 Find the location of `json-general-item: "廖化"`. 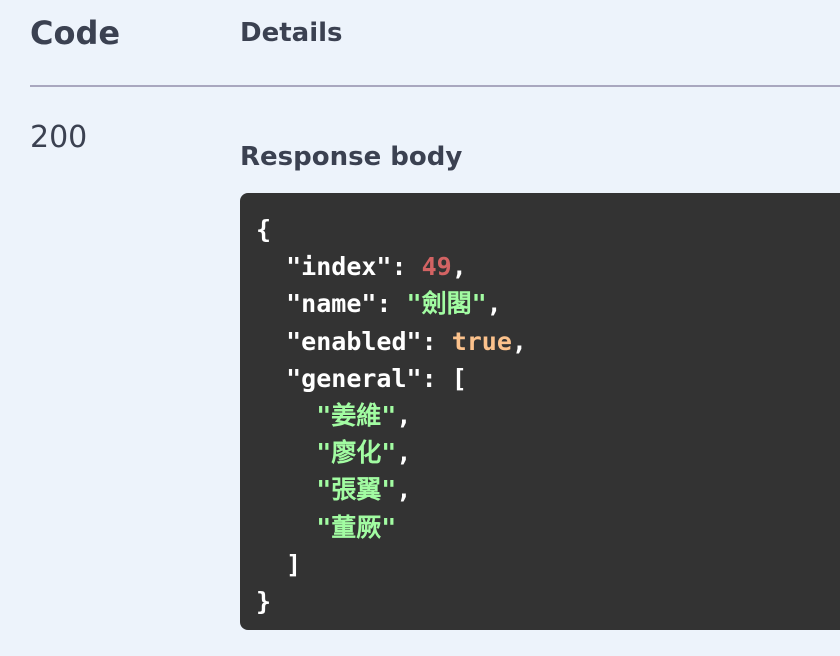

json-general-item: "廖化" is located at coordinates (356, 453).